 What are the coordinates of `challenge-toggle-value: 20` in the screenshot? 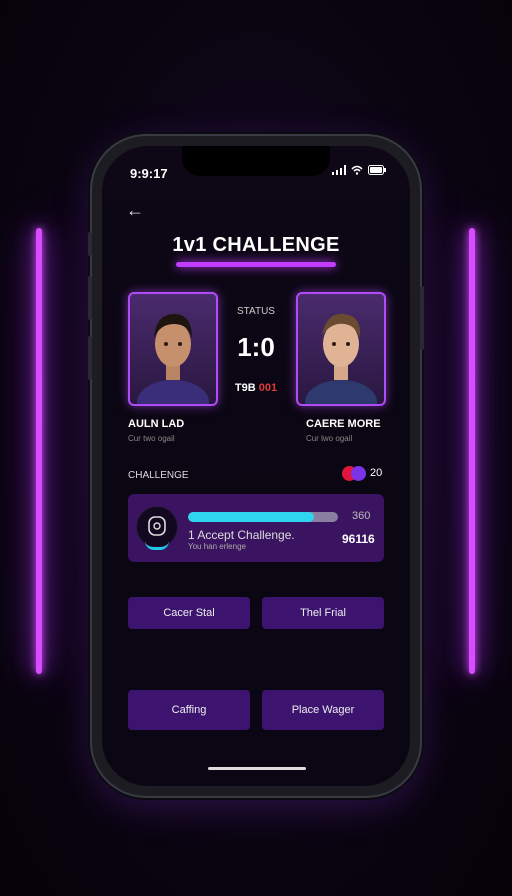 It's located at (376, 473).